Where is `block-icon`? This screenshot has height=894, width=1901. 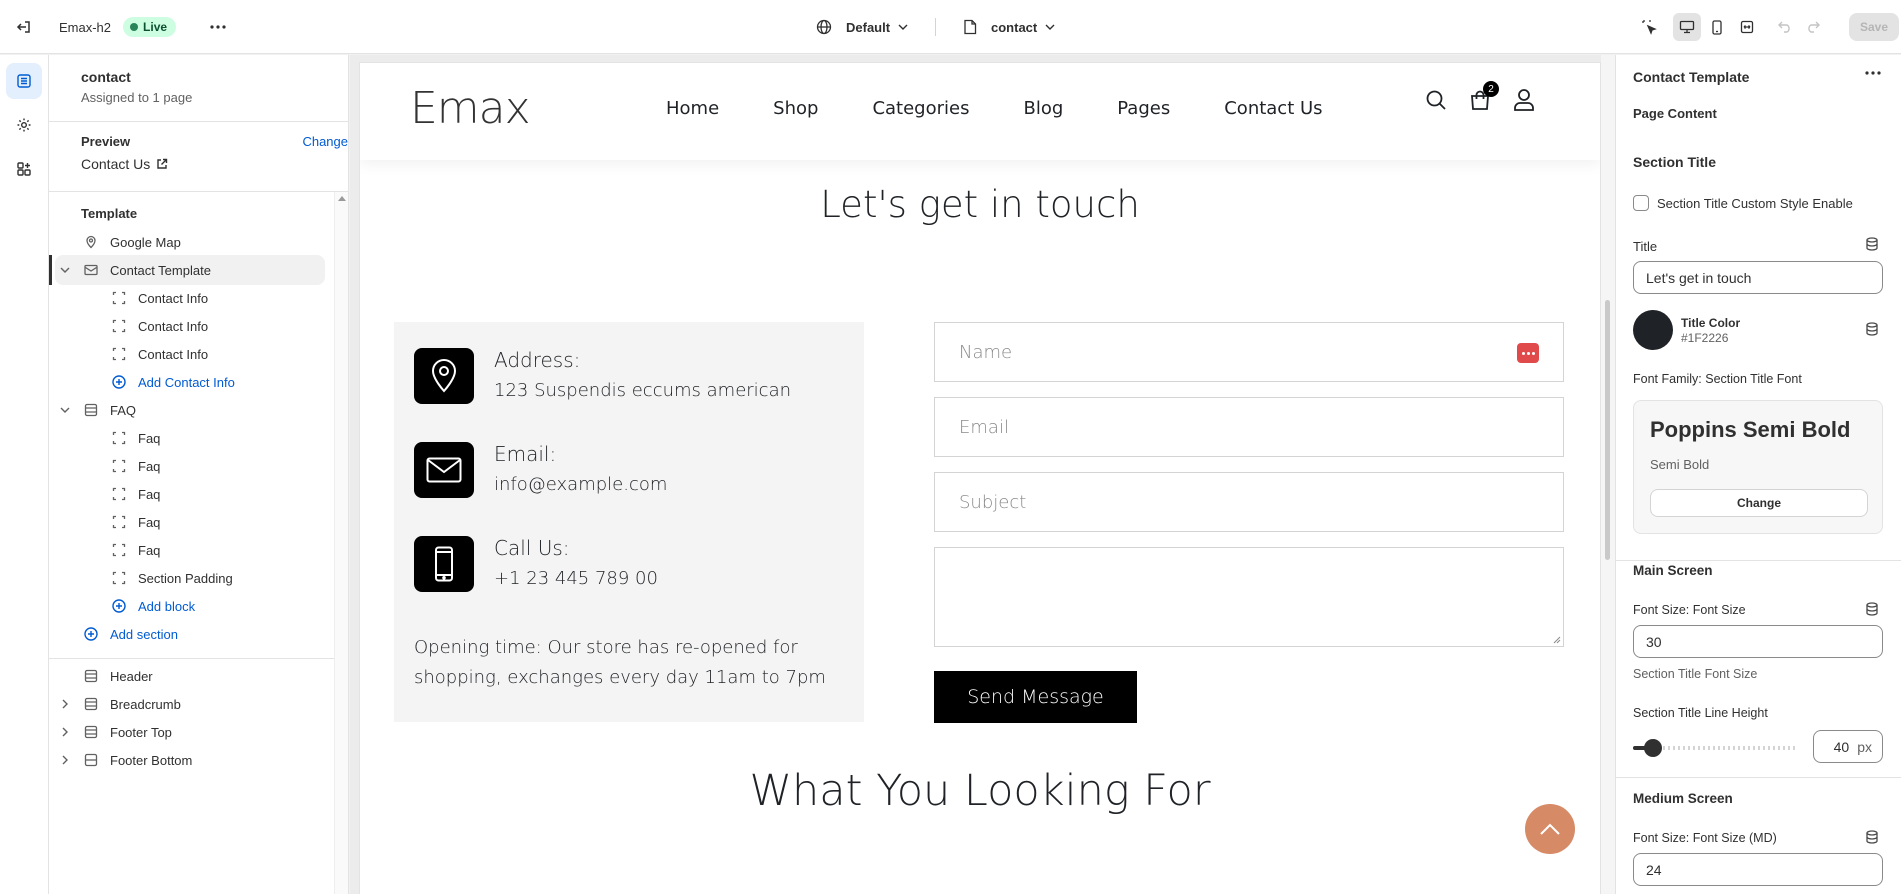 block-icon is located at coordinates (119, 550).